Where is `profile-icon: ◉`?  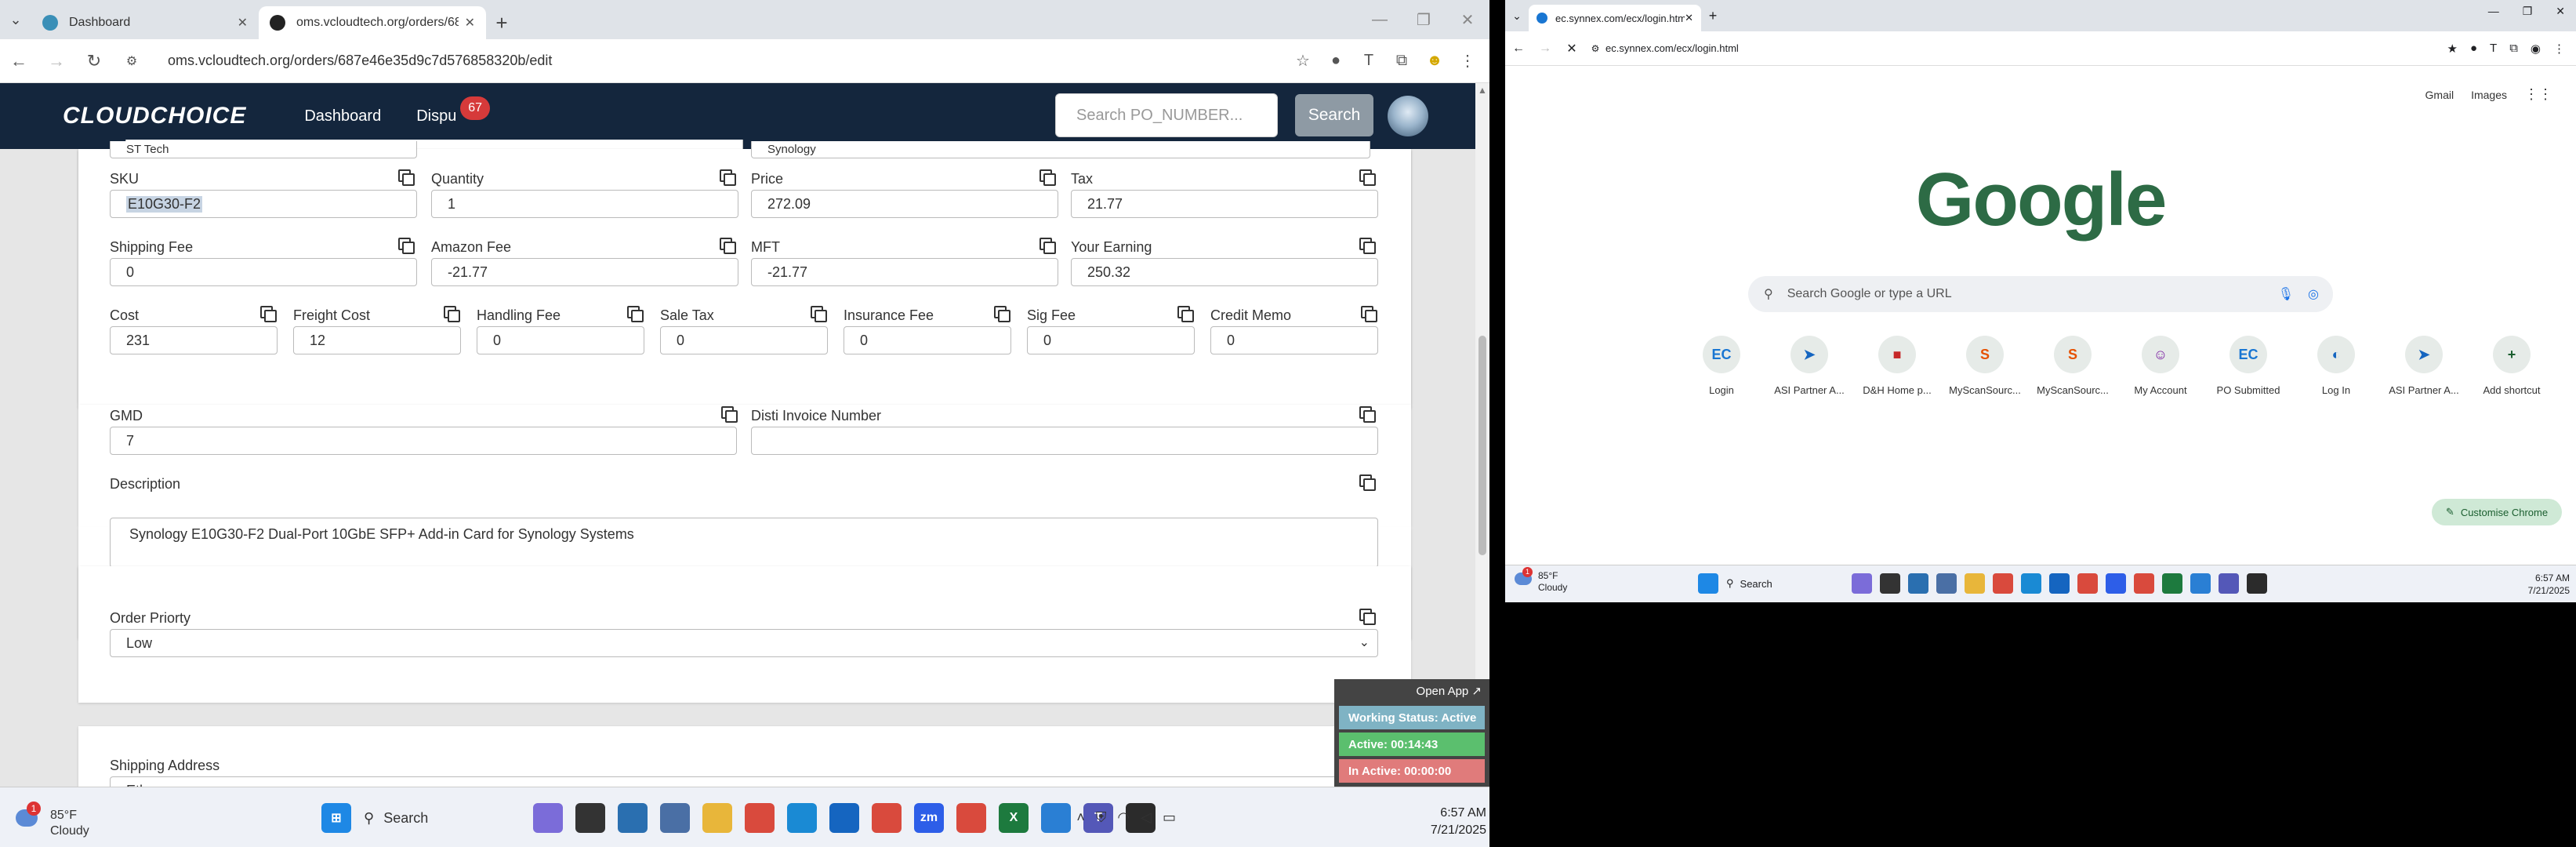 profile-icon: ◉ is located at coordinates (2536, 49).